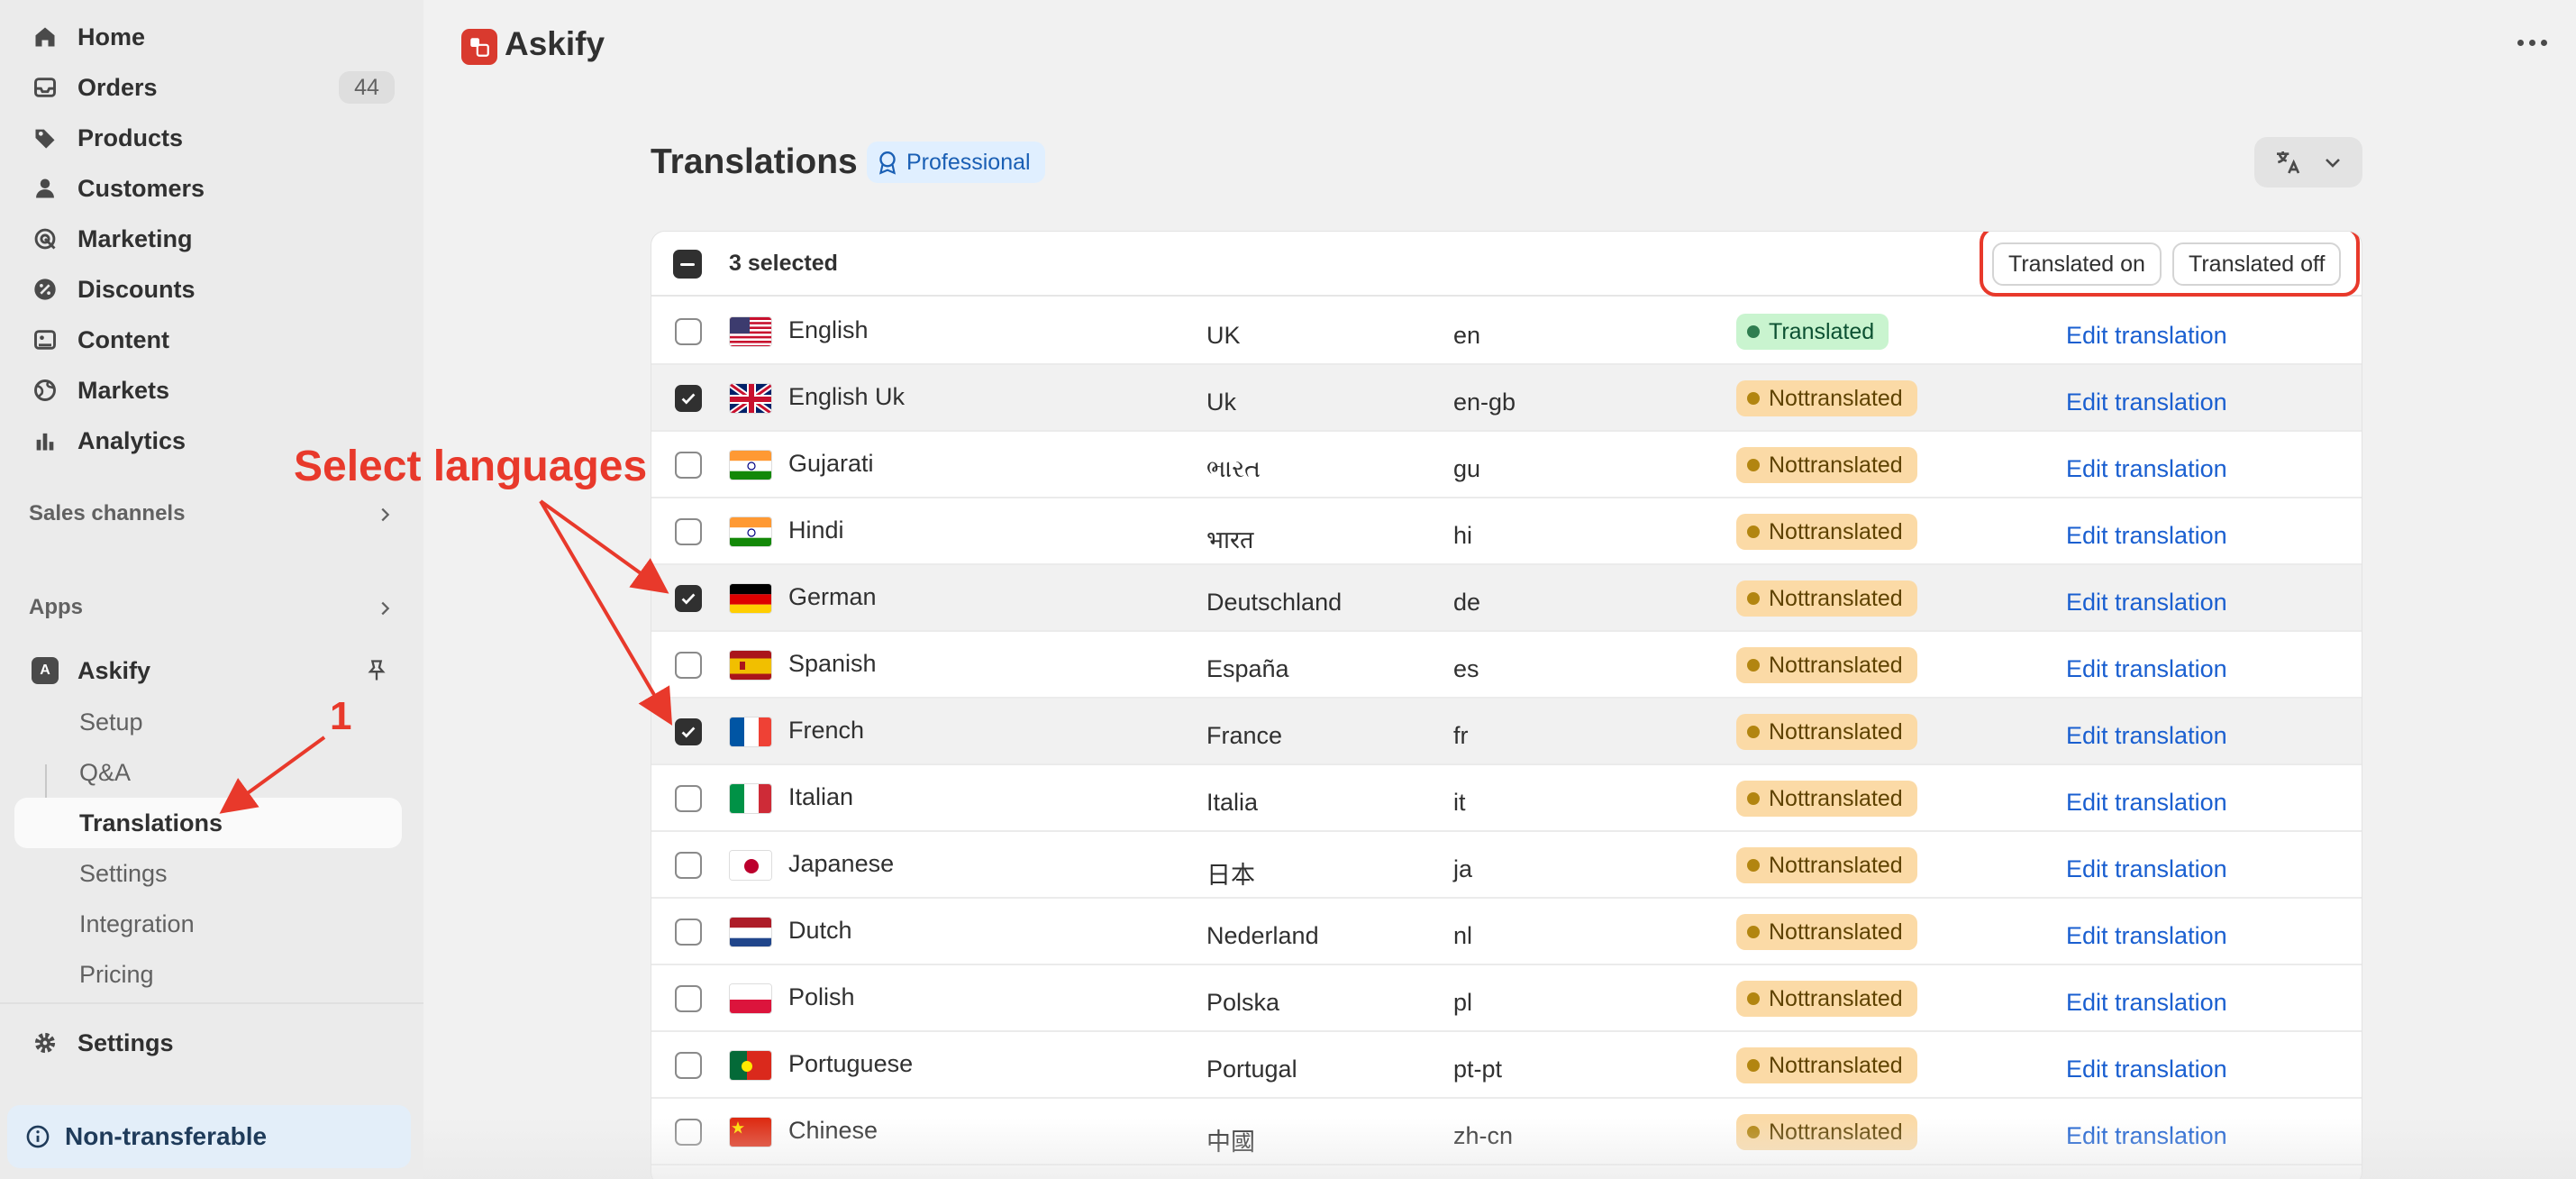 The image size is (2576, 1179). Describe the element at coordinates (208, 87) in the screenshot. I see `nav-orders: Orders 44` at that location.